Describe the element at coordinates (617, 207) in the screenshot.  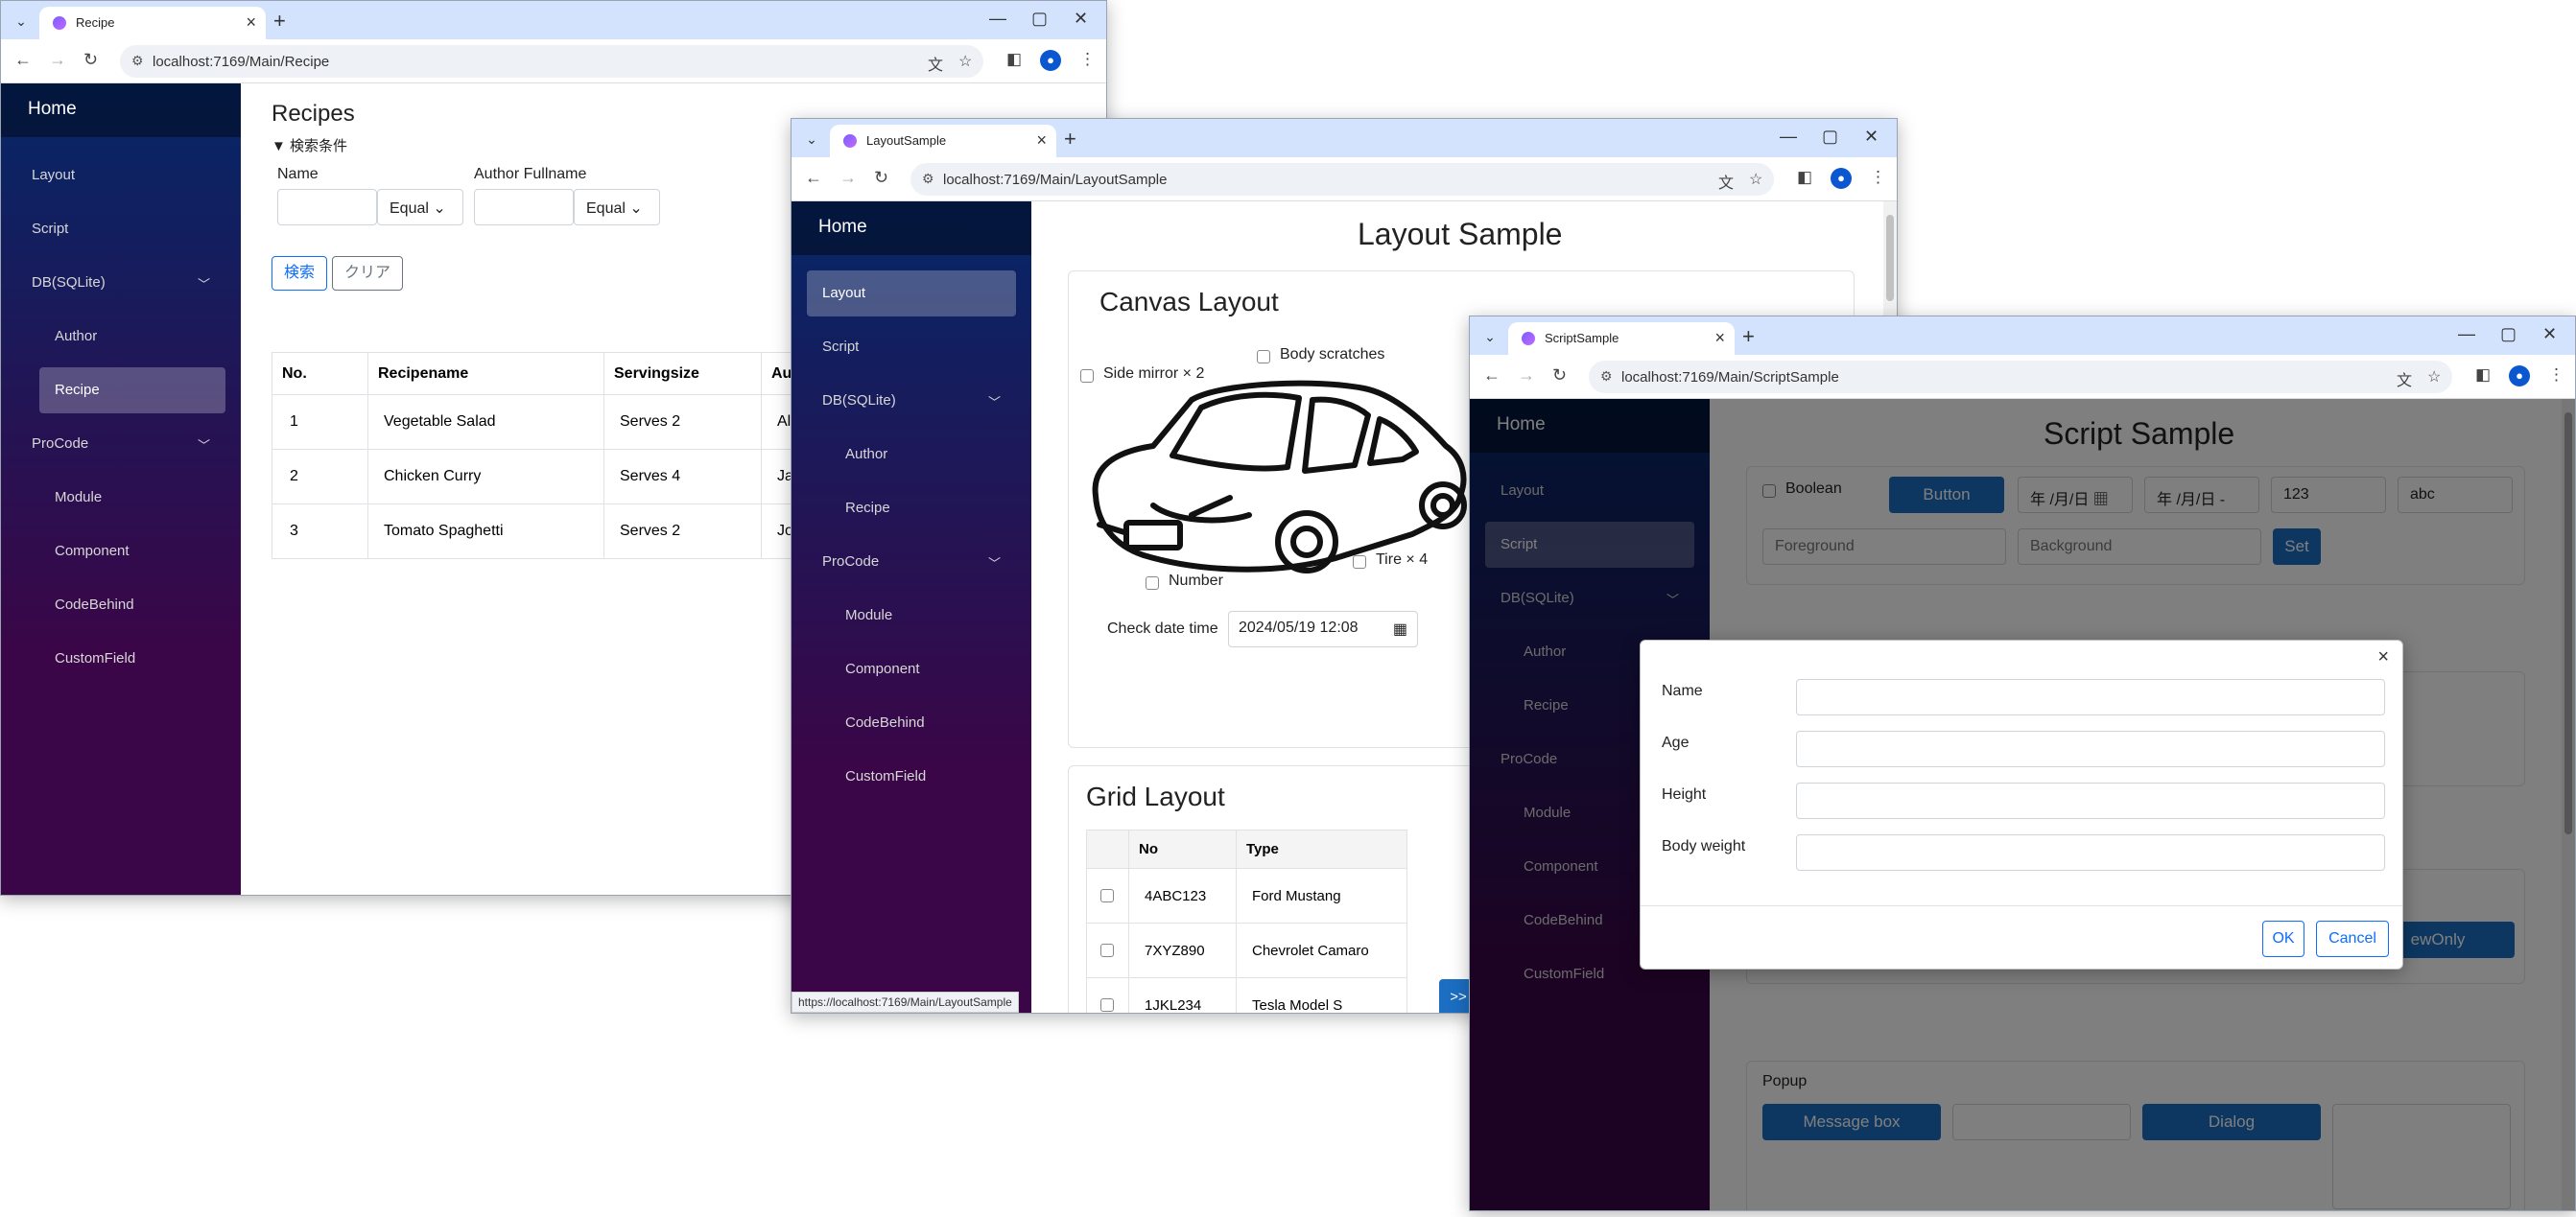
I see `author-operator-select: Equal ⌄` at that location.